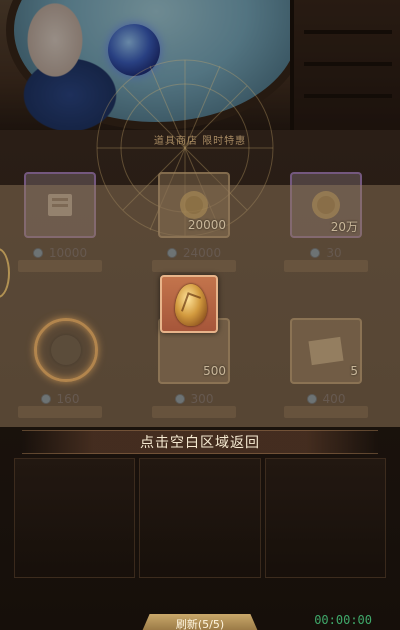 The width and height of the screenshot is (400, 630). I want to click on golden-egg-icon, so click(191, 305).